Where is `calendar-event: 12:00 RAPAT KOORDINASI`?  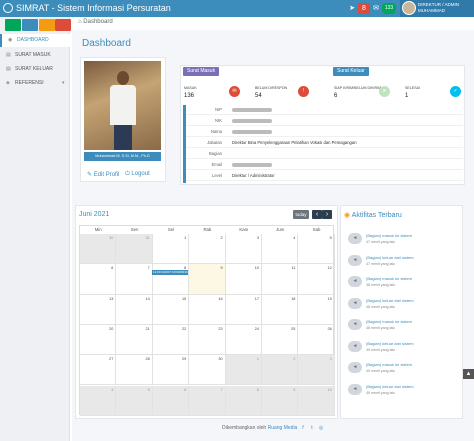 calendar-event: 12:00 RAPAT KOORDINASI is located at coordinates (170, 272).